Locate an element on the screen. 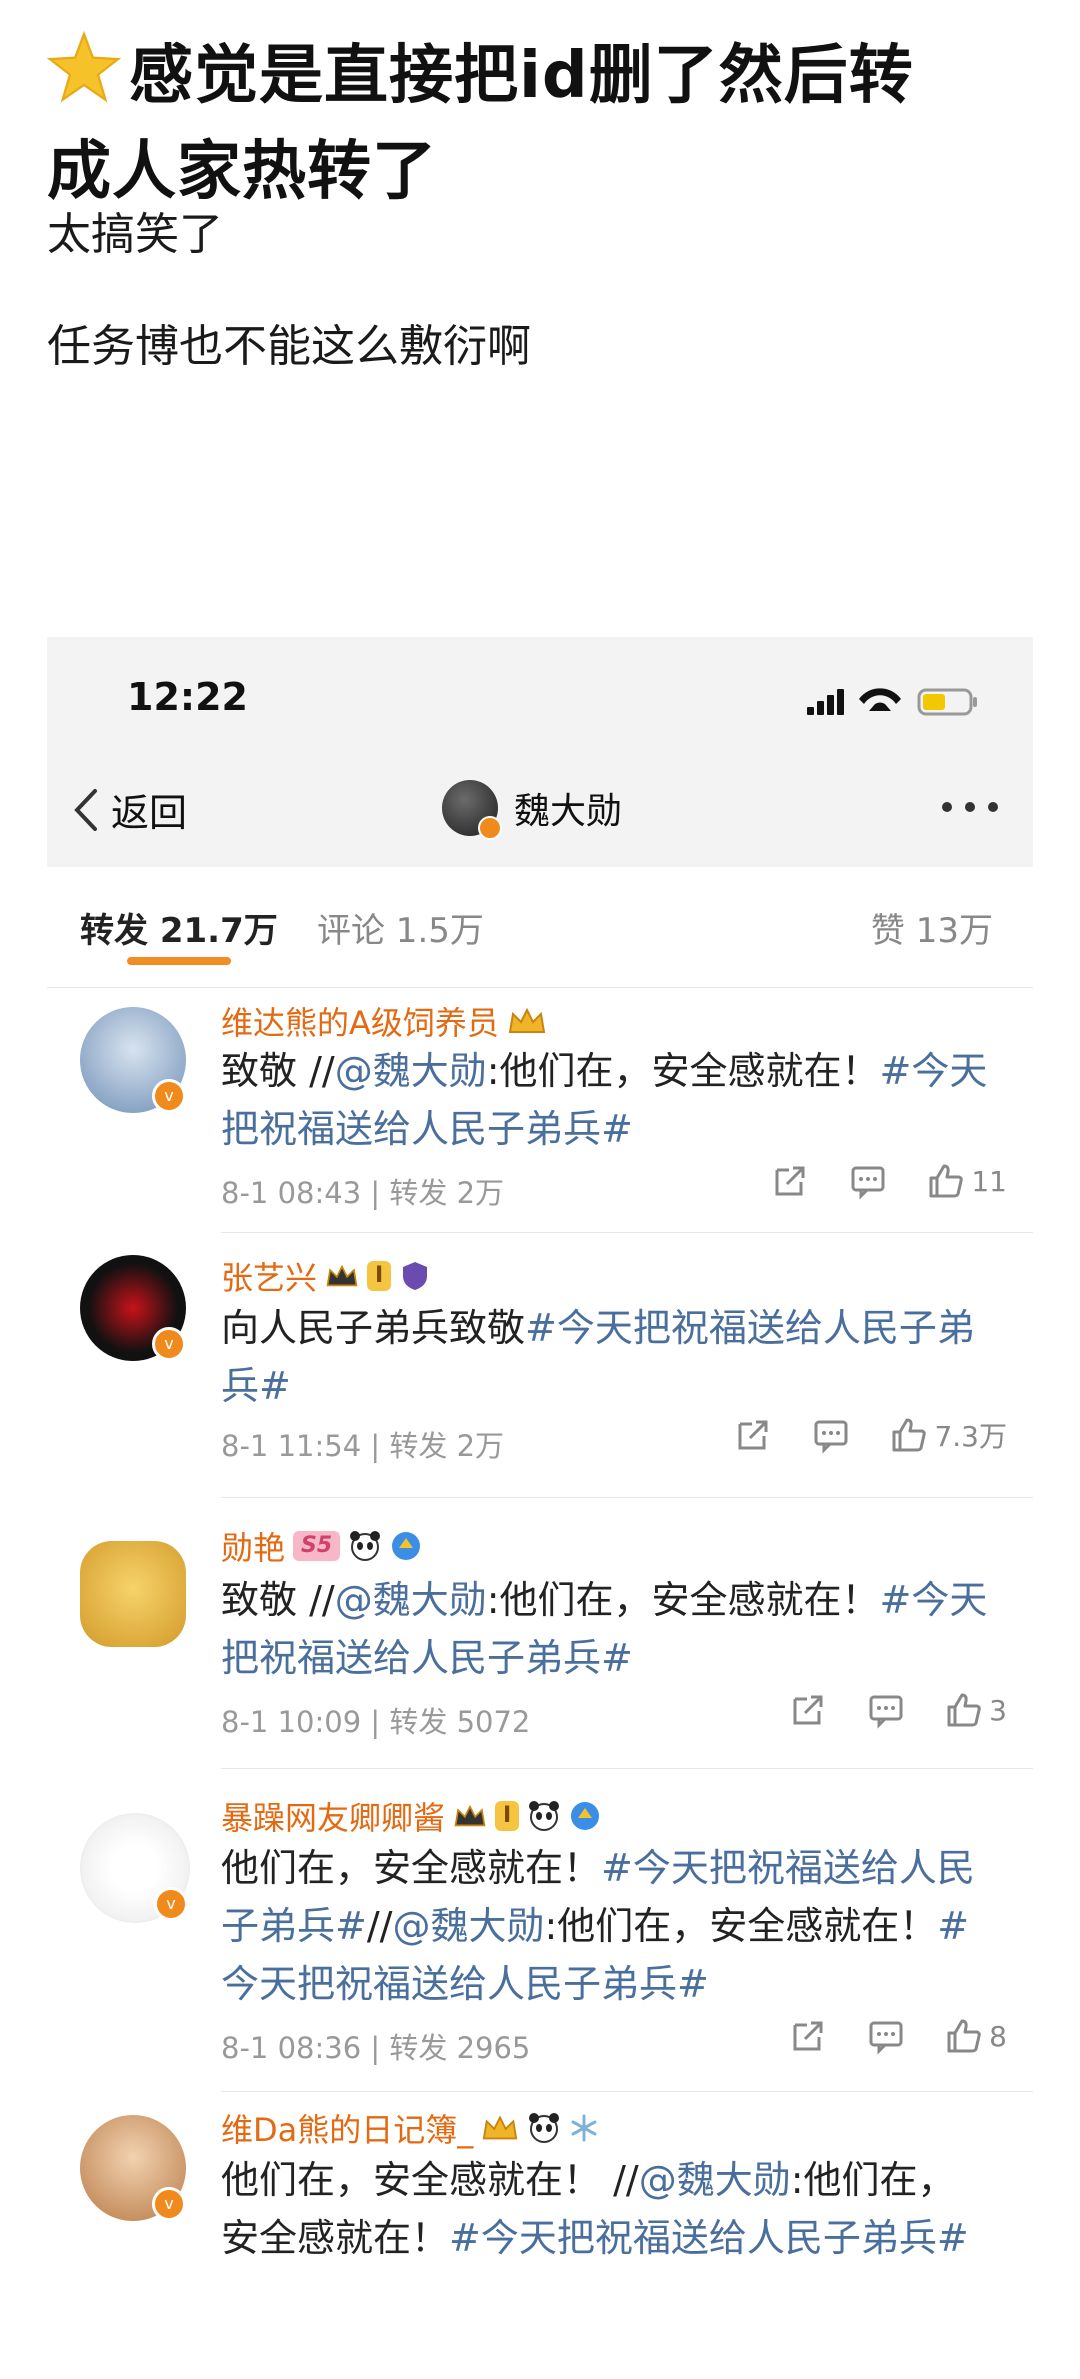  item-author: 维达熊的A级饲养员 is located at coordinates (384, 1021).